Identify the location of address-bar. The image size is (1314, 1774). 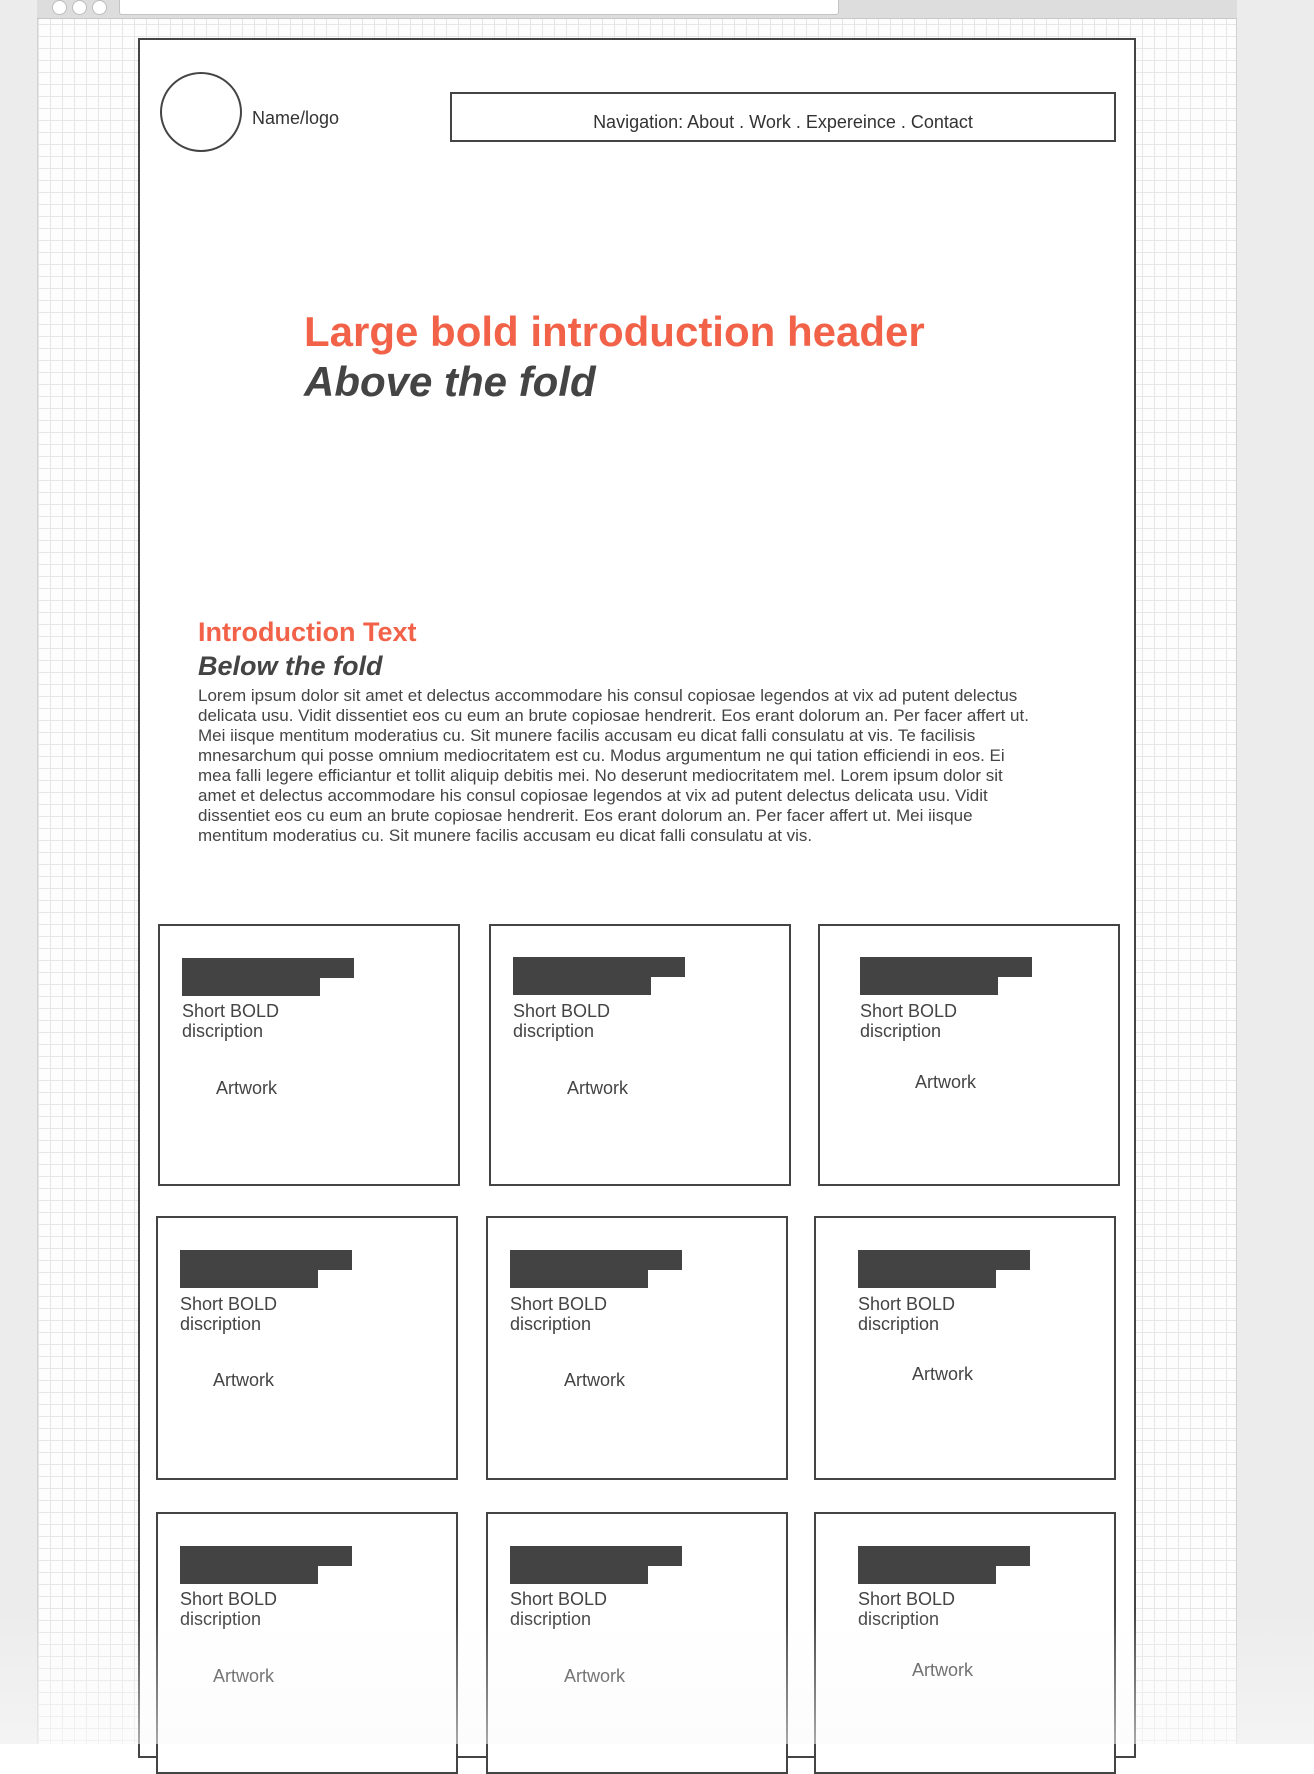
(479, 7).